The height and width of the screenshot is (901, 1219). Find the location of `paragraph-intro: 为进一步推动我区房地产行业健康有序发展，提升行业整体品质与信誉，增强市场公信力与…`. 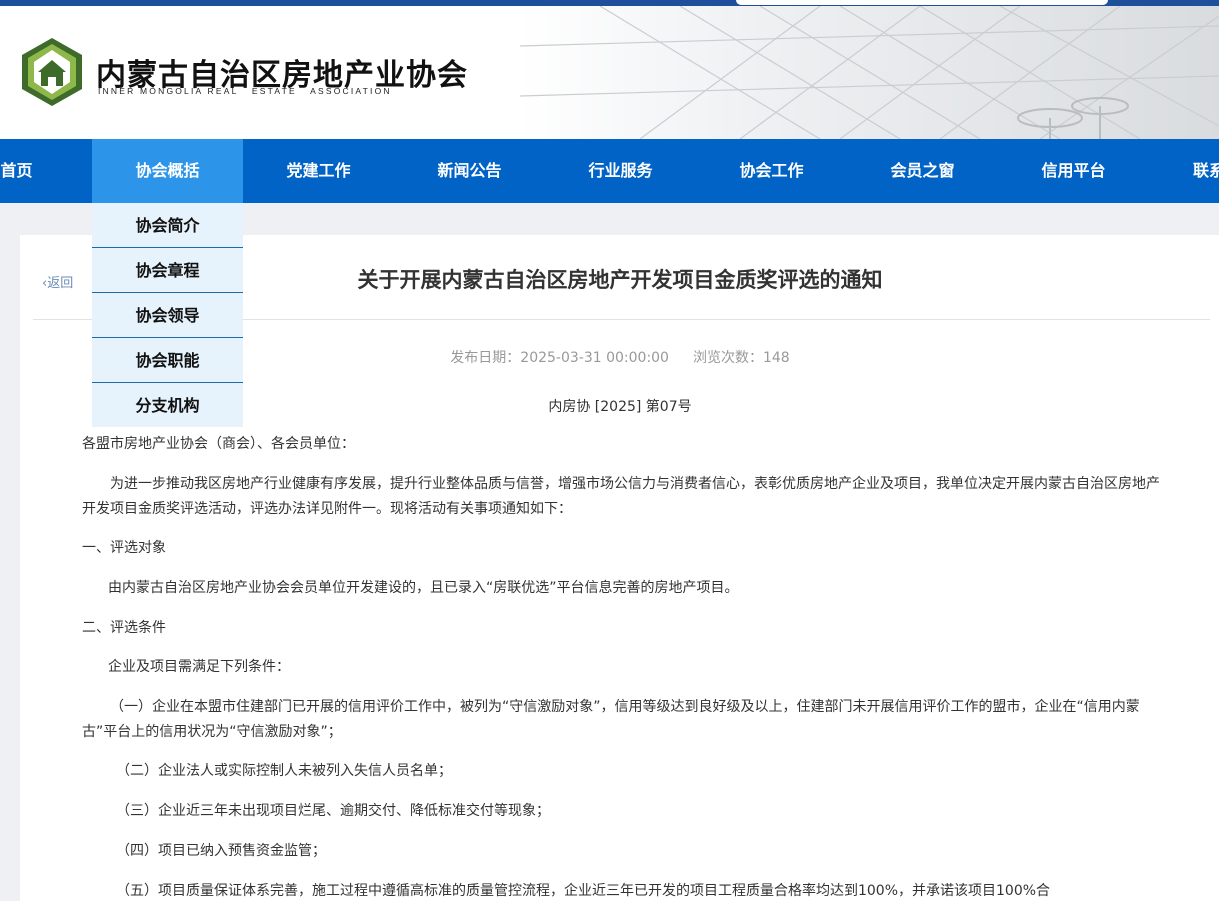

paragraph-intro: 为进一步推动我区房地产行业健康有序发展，提升行业整体品质与信誉，增强市场公信力与… is located at coordinates (621, 496).